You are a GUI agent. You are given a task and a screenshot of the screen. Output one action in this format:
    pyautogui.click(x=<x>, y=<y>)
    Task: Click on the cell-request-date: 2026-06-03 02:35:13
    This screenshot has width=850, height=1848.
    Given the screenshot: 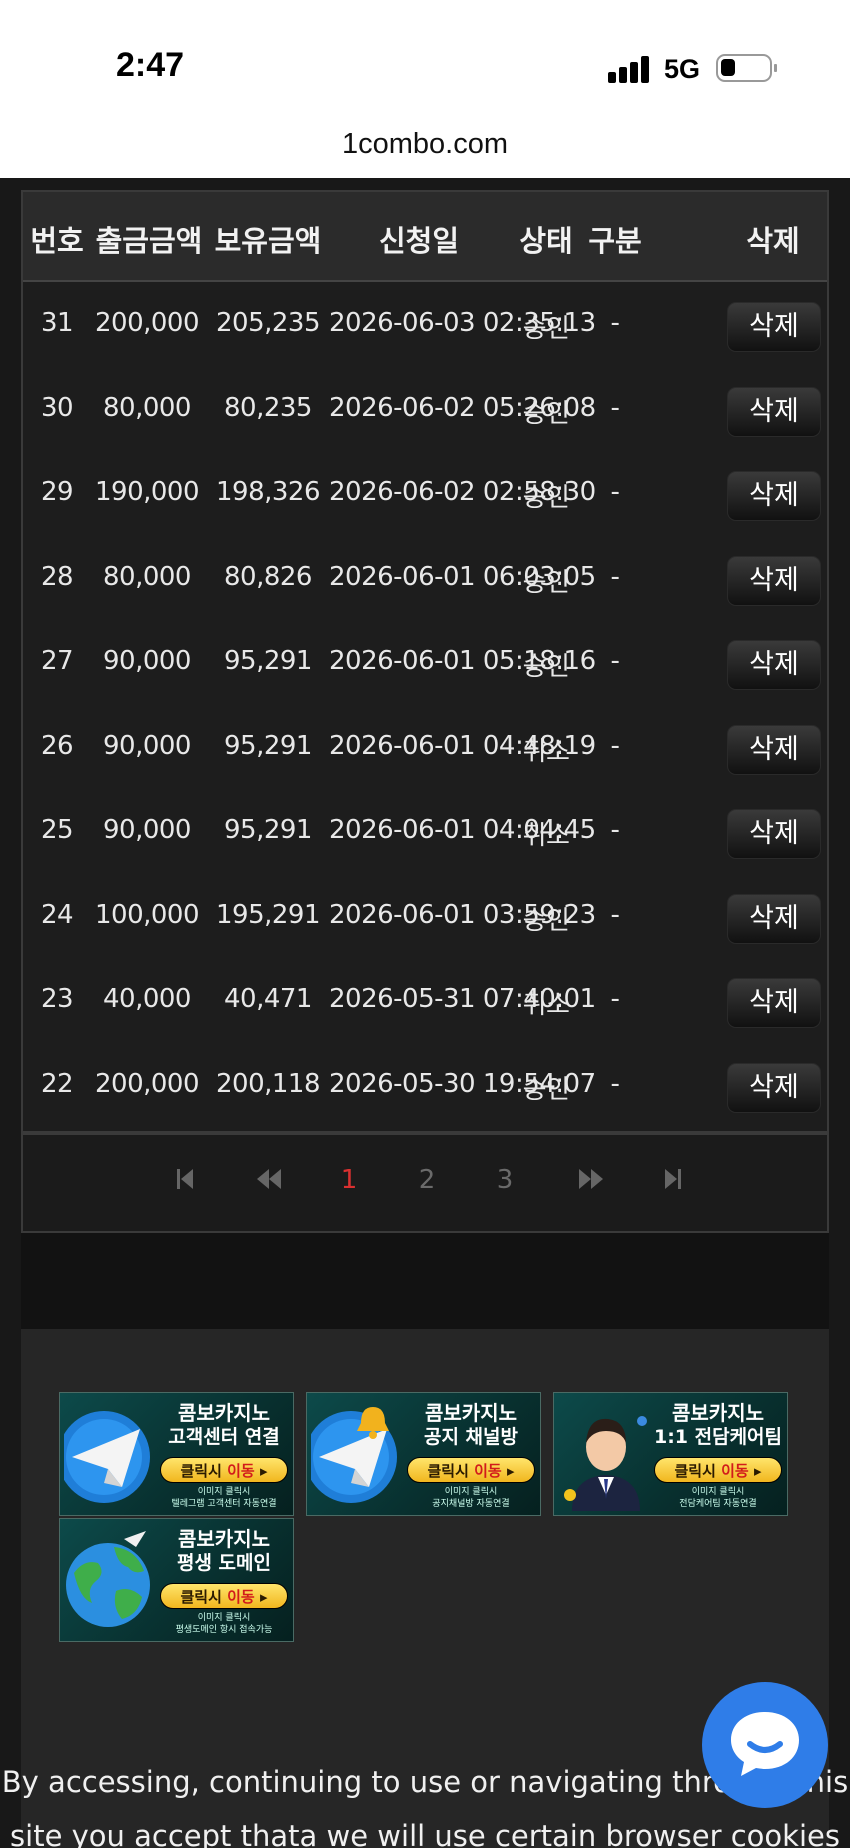 What is the action you would take?
    pyautogui.click(x=462, y=323)
    